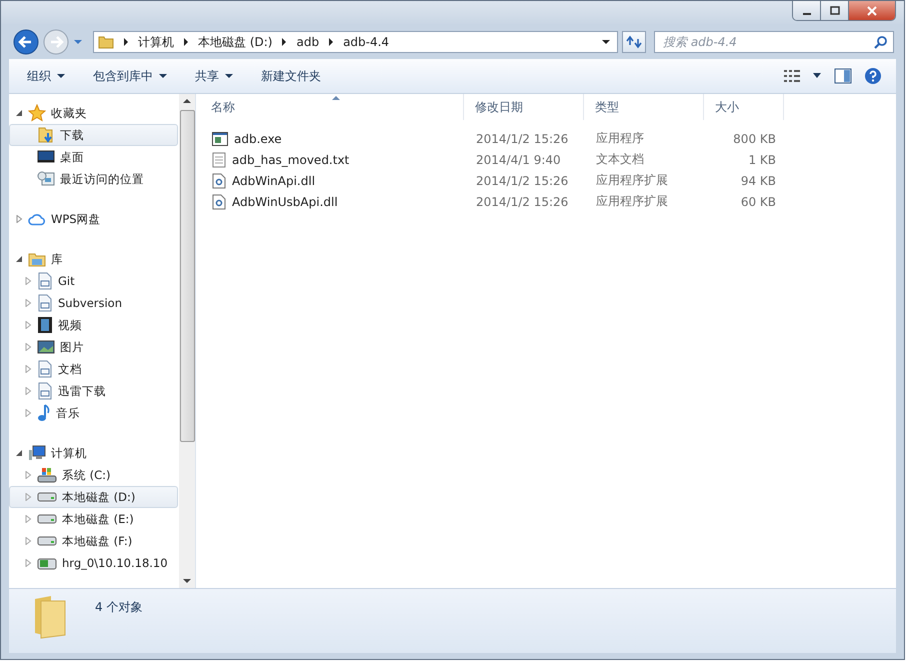  What do you see at coordinates (44, 413) in the screenshot?
I see `music-note-icon` at bounding box center [44, 413].